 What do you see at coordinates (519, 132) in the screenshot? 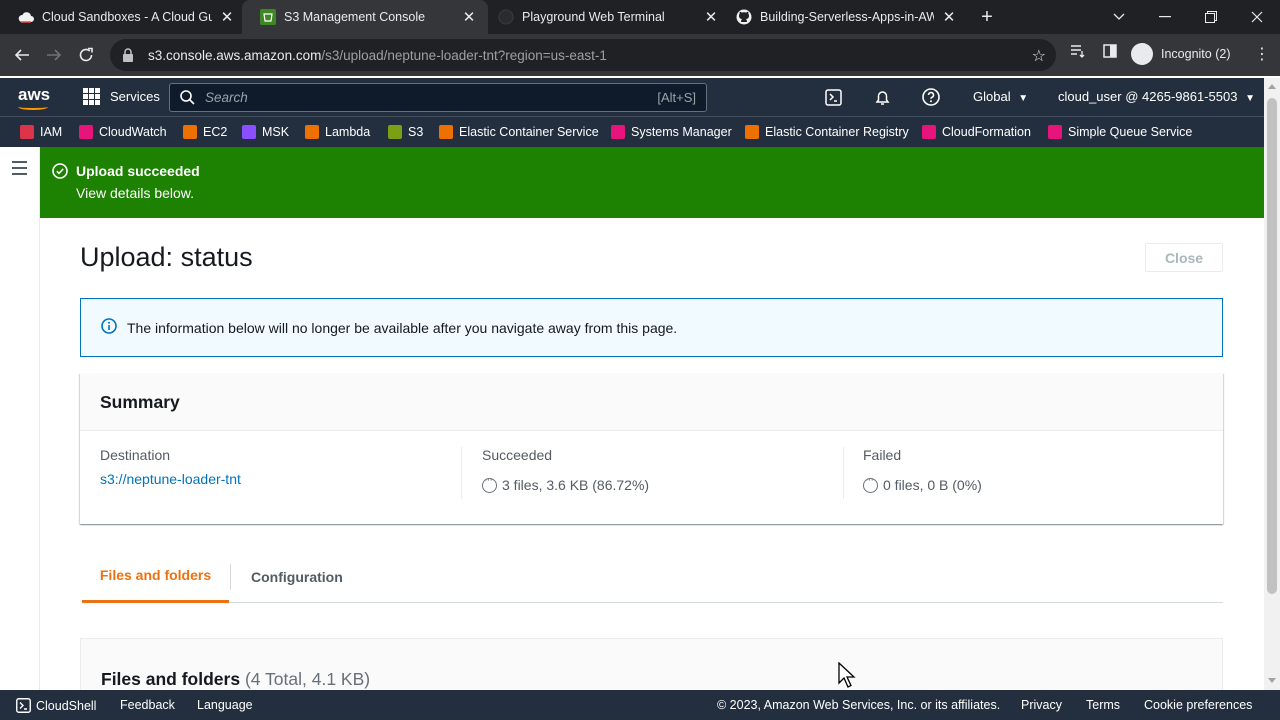
I see `favorite-ecs: Elastic Container Service` at bounding box center [519, 132].